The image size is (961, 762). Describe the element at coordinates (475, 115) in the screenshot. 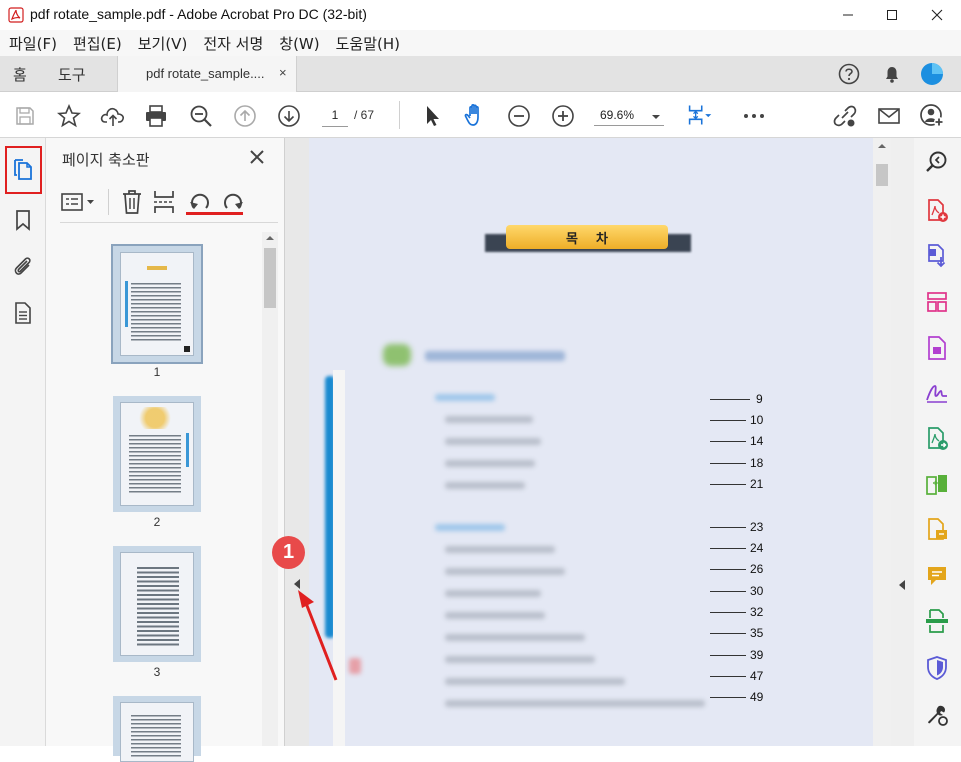

I see `hand-tool-icon` at that location.